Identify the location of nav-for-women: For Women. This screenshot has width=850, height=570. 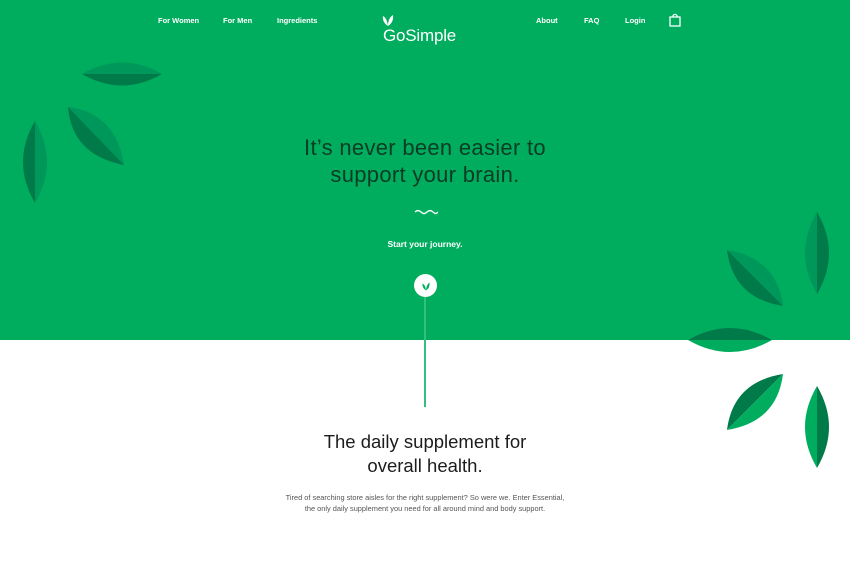
(178, 20).